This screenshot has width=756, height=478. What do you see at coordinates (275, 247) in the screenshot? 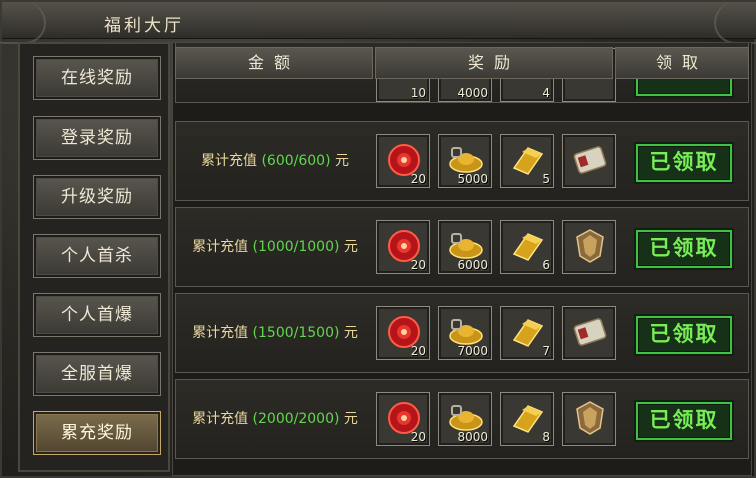
I see `recharge-amount: 累计充值 (1000/1000) 元` at bounding box center [275, 247].